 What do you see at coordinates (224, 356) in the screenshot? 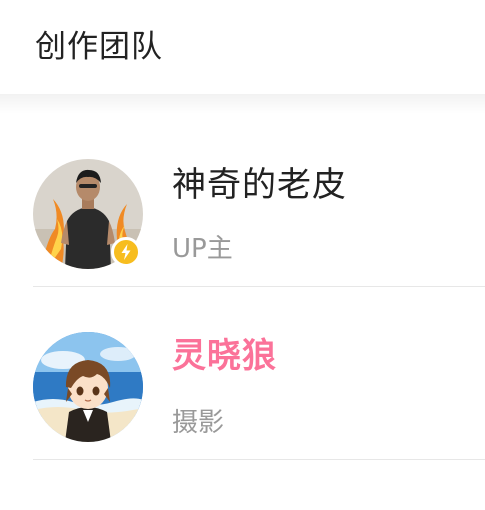
I see `member-name: 灵晓狼` at bounding box center [224, 356].